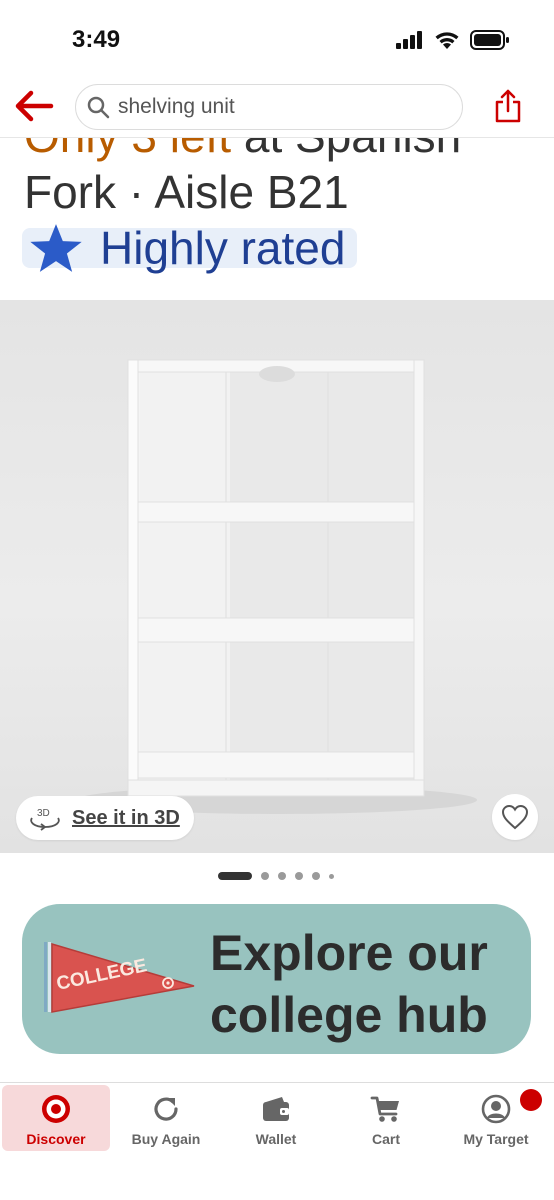  What do you see at coordinates (126, 817) in the screenshot?
I see `see-in-3d-label: See it in 3D` at bounding box center [126, 817].